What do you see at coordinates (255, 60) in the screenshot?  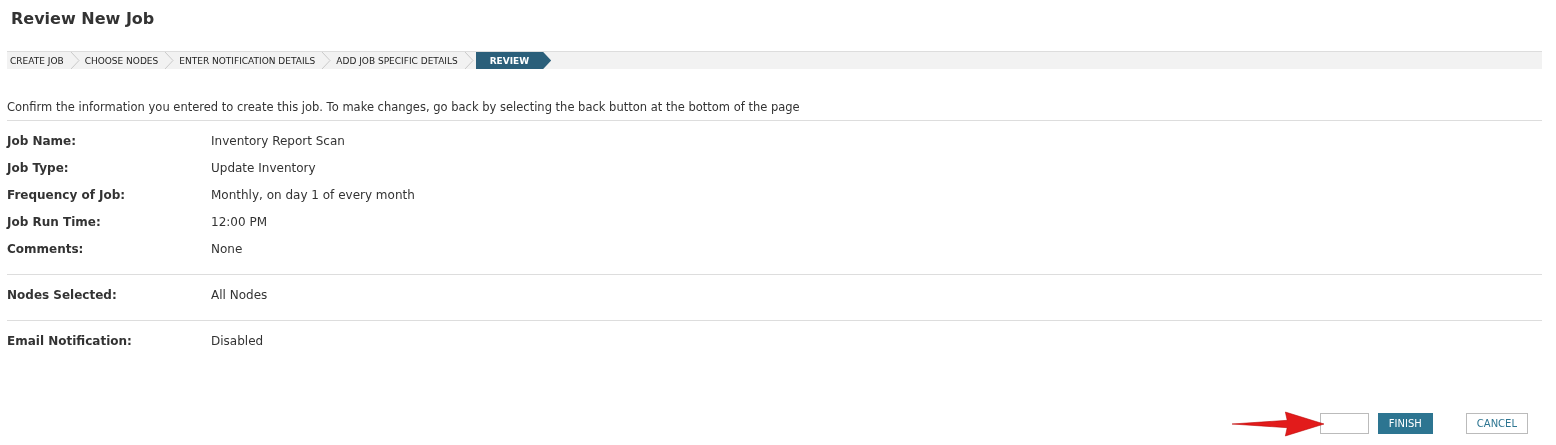 I see `wizard-step: ENTER NOTIFICATION DETAILS` at bounding box center [255, 60].